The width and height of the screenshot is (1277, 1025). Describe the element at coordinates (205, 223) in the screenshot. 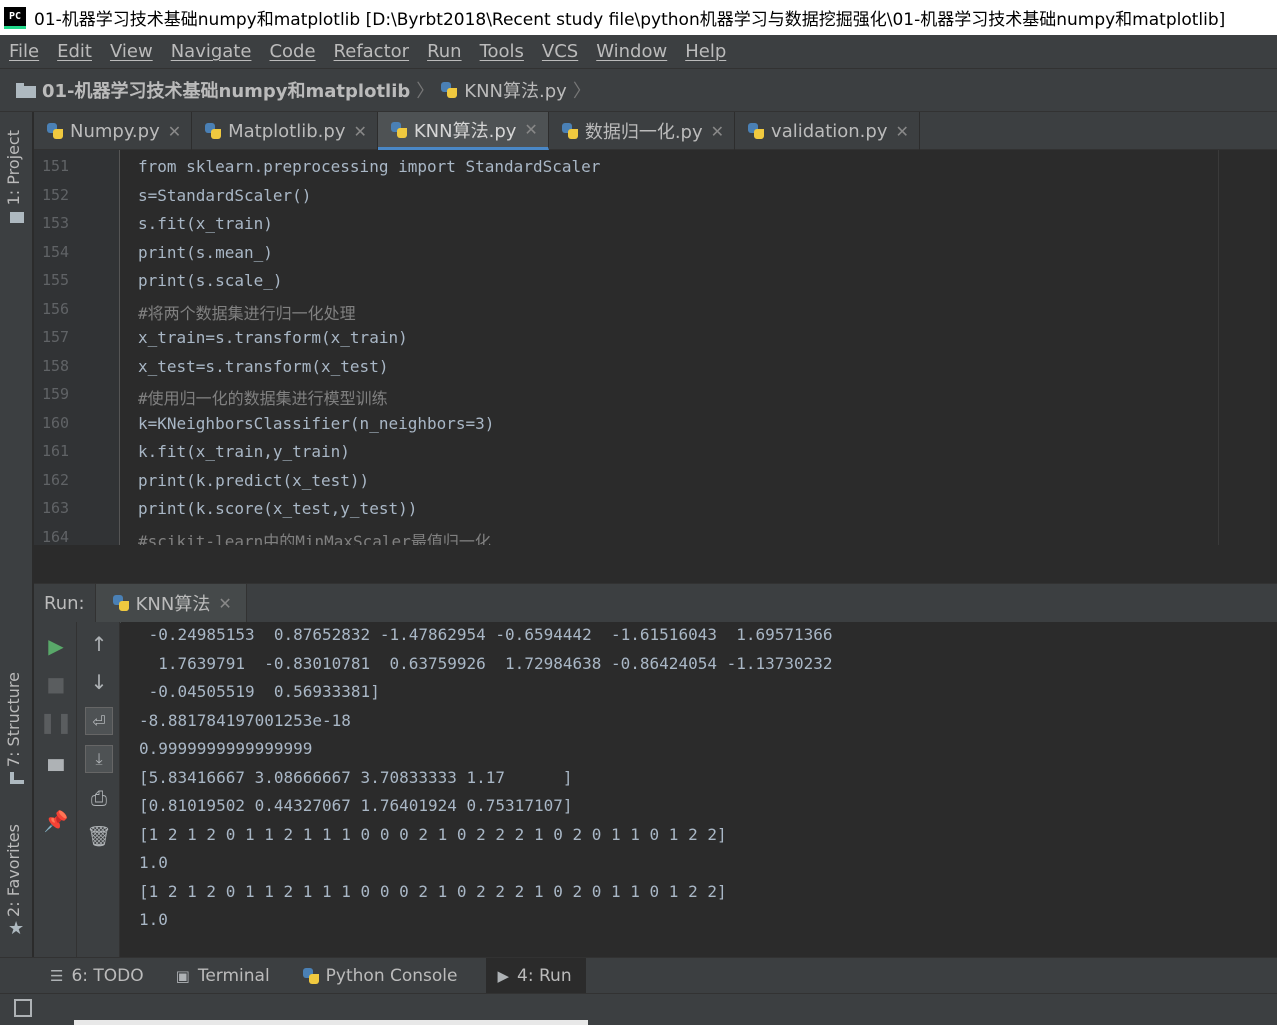

I see `code-line: s.fit(x_train)` at that location.